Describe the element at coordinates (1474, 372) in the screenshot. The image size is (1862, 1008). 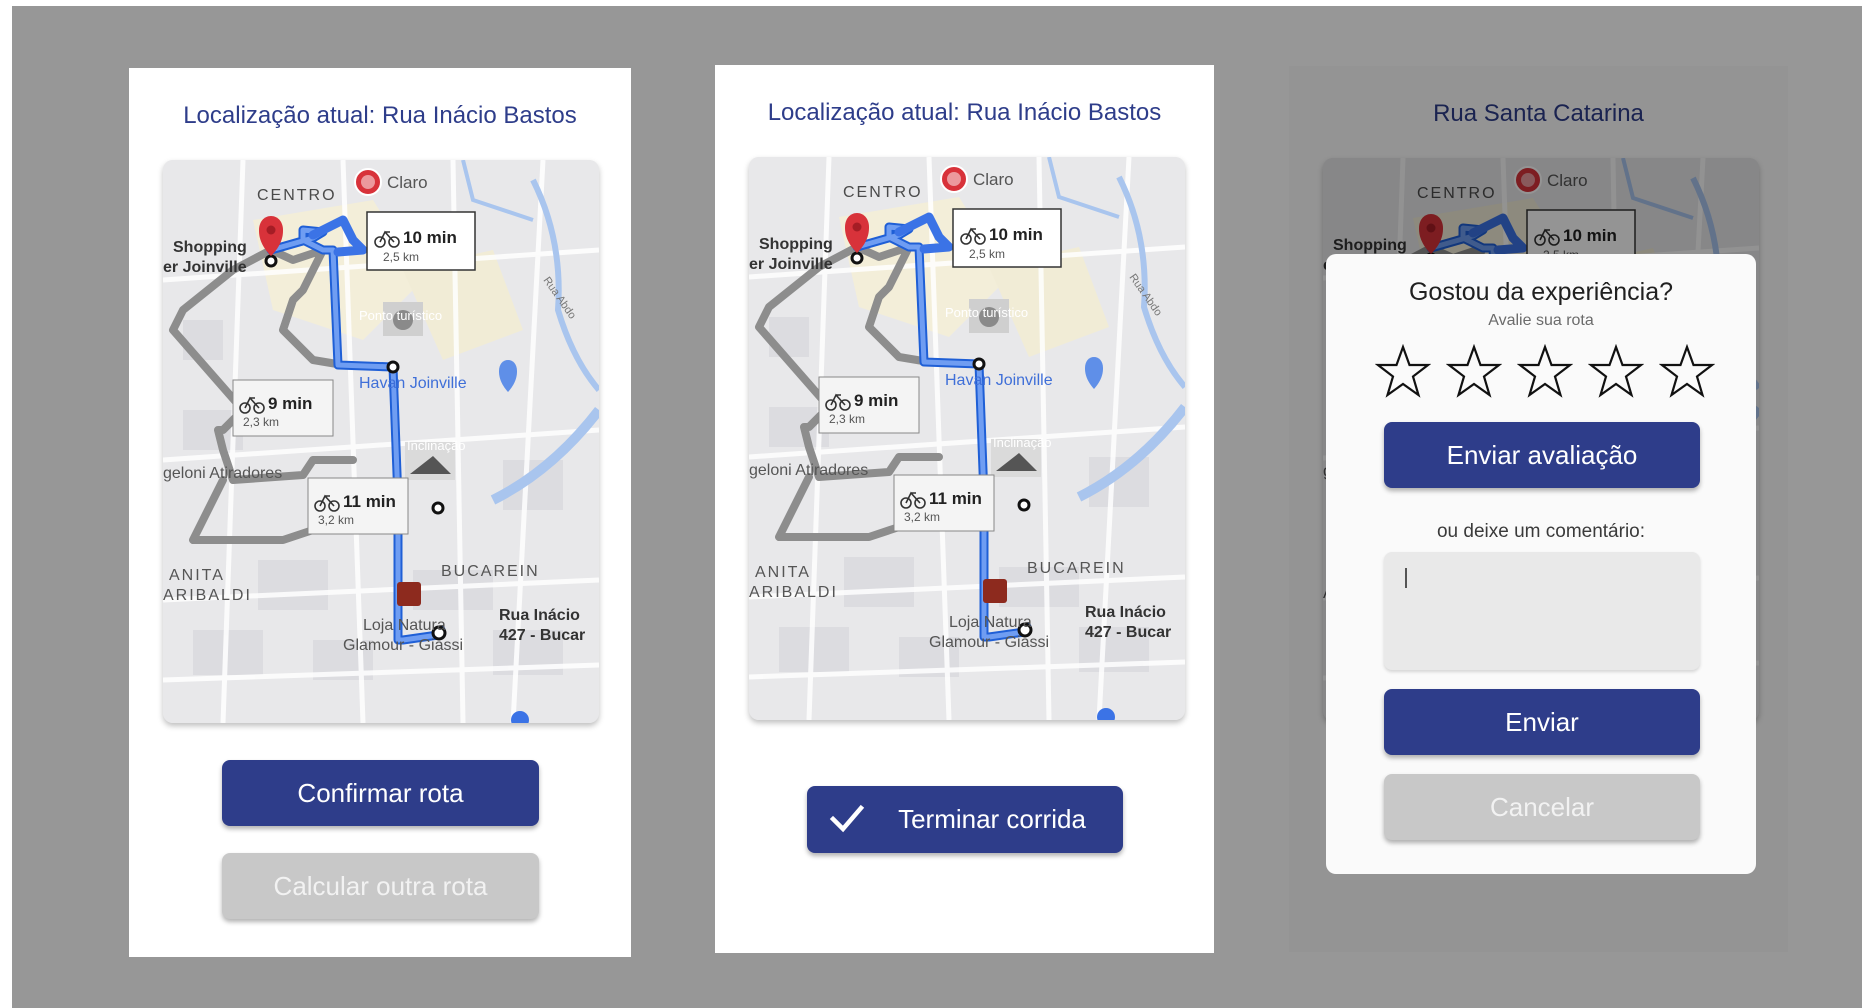
I see `star-2-icon` at that location.